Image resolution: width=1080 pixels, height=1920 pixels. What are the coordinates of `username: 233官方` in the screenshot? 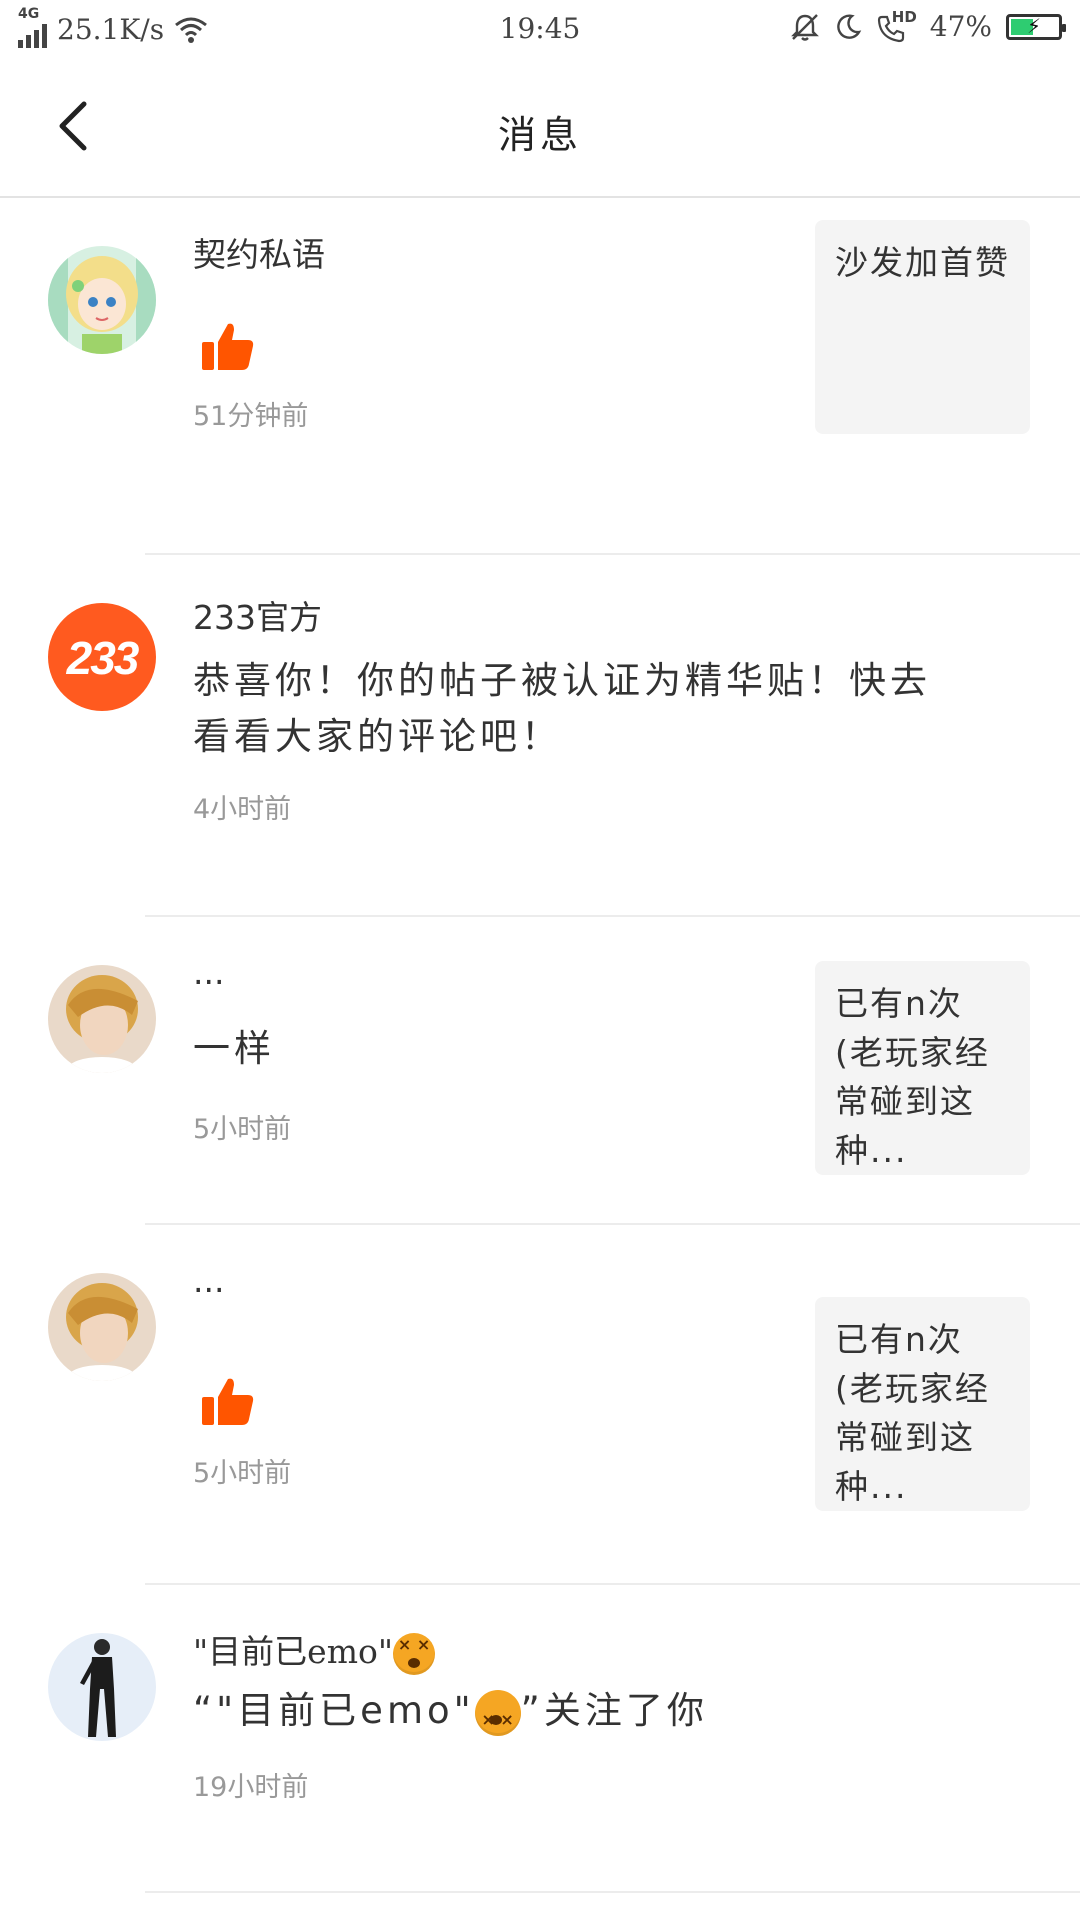 It's located at (257, 615).